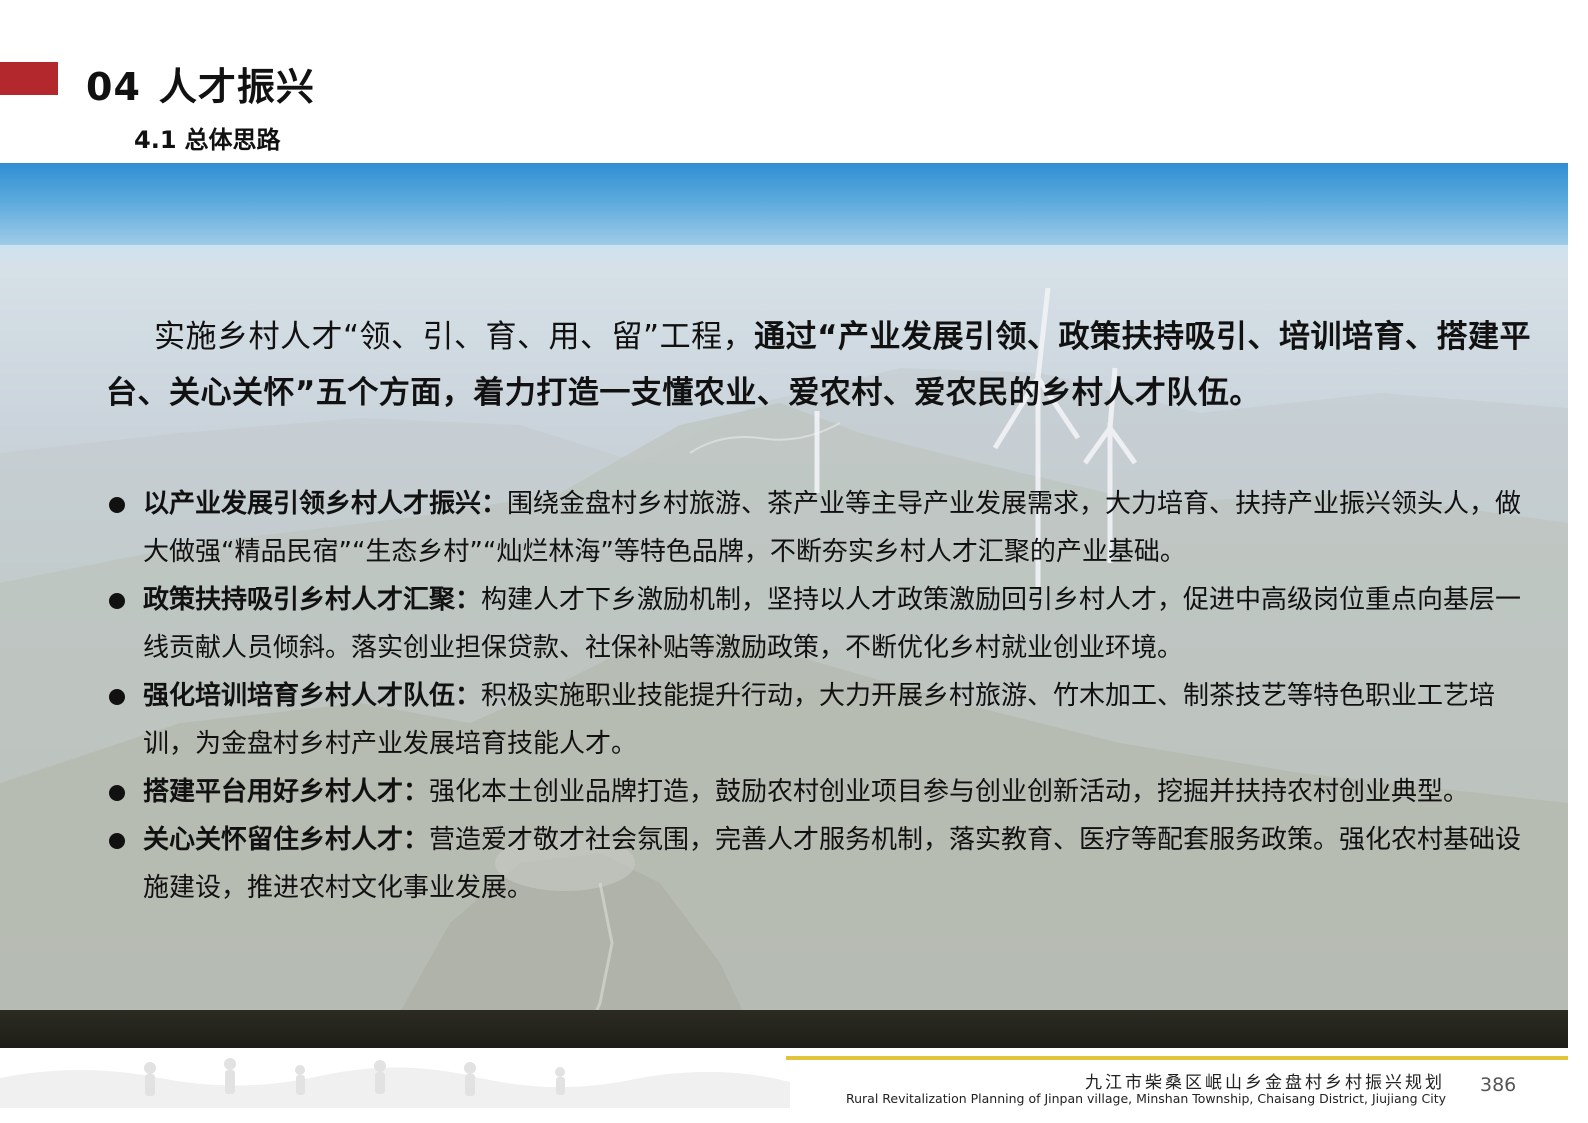 Image resolution: width=1588 pixels, height=1123 pixels. What do you see at coordinates (1177, 1058) in the screenshot?
I see `footer-accent-line` at bounding box center [1177, 1058].